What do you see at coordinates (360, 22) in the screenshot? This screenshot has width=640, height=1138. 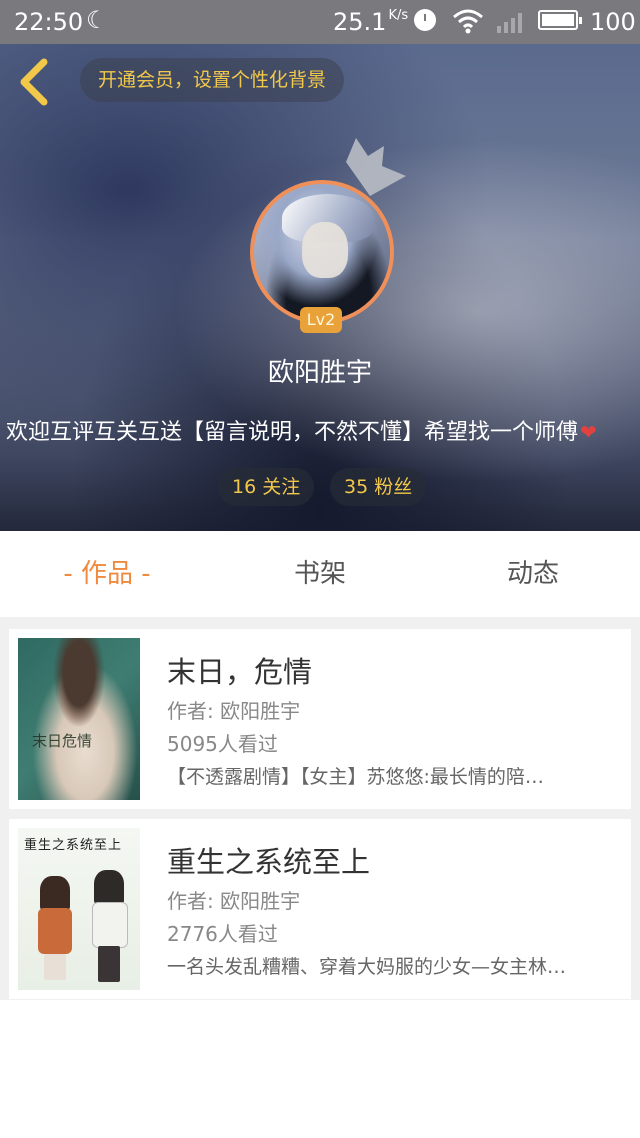 I see `network-speed-value: 25.1` at bounding box center [360, 22].